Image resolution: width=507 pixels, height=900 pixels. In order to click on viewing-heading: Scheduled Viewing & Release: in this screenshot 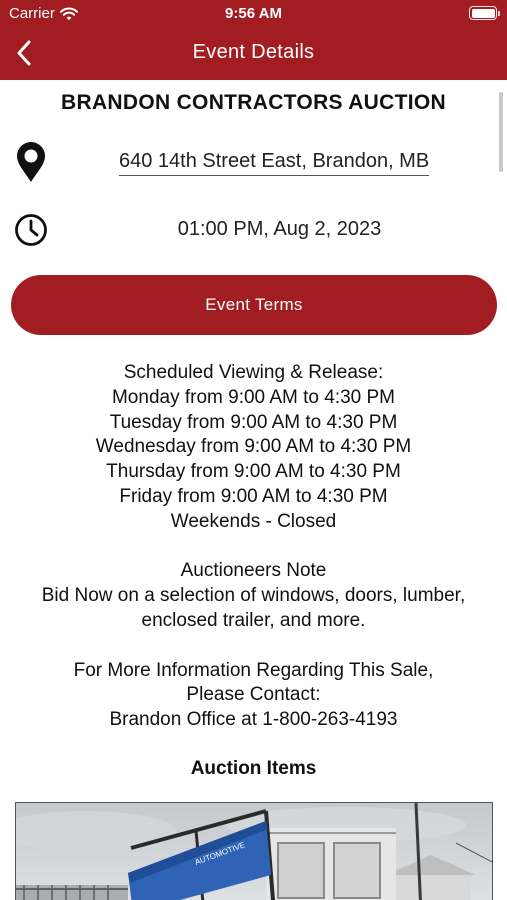, I will do `click(253, 372)`.